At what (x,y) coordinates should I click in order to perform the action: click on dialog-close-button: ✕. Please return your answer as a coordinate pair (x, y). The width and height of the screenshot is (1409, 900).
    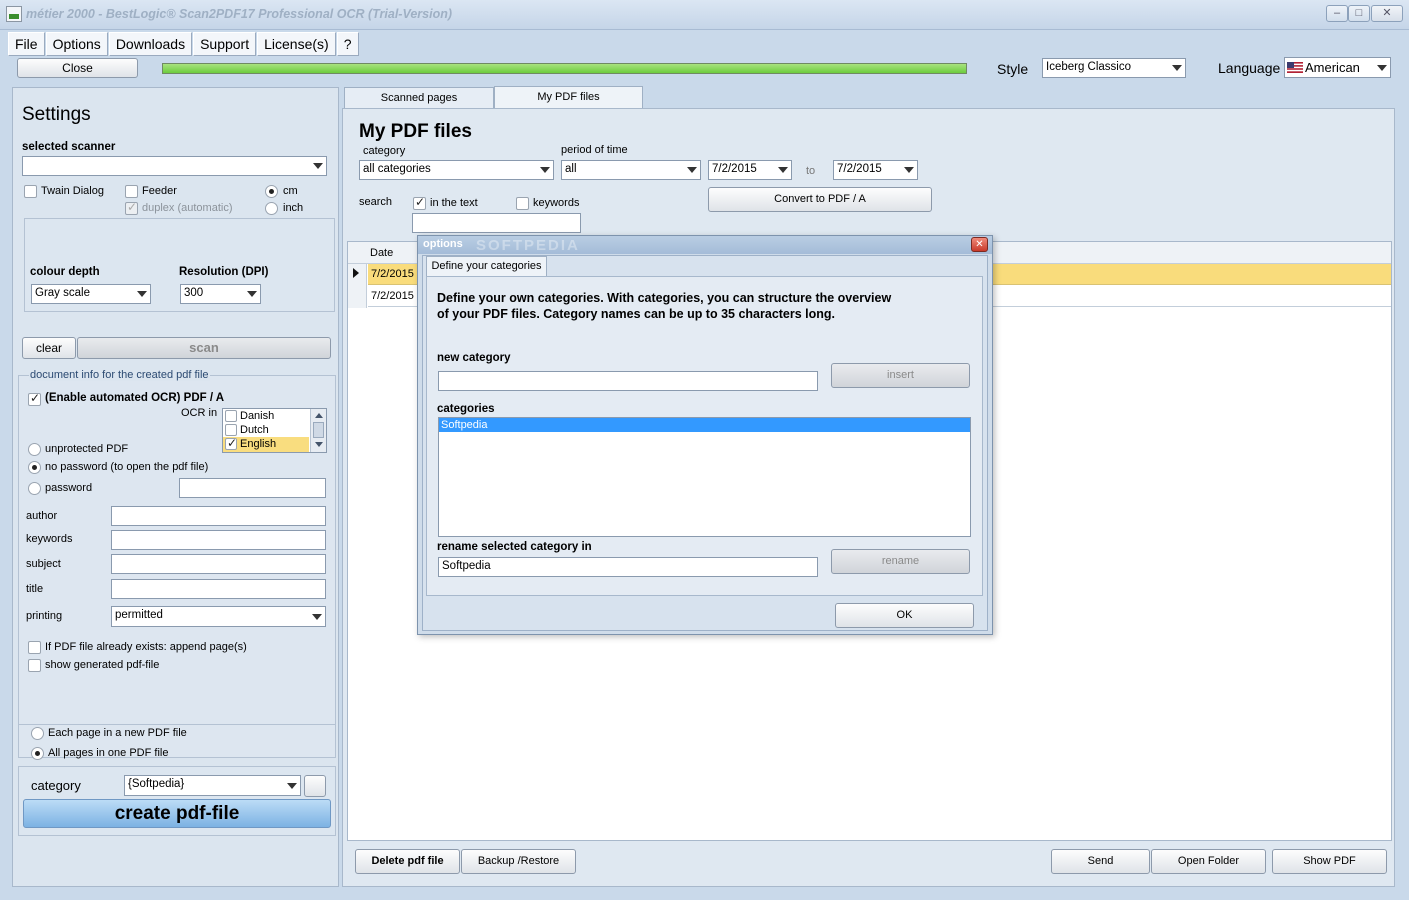
    Looking at the image, I should click on (979, 244).